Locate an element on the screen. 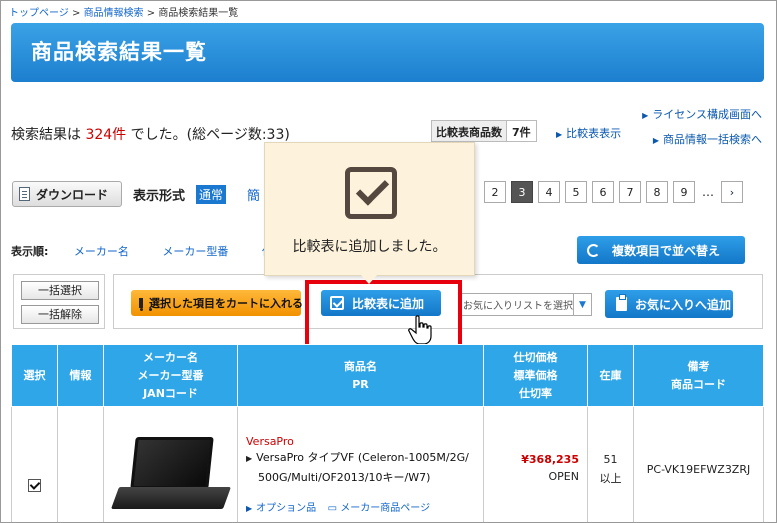 The width and height of the screenshot is (777, 523). popup-tail is located at coordinates (369, 279).